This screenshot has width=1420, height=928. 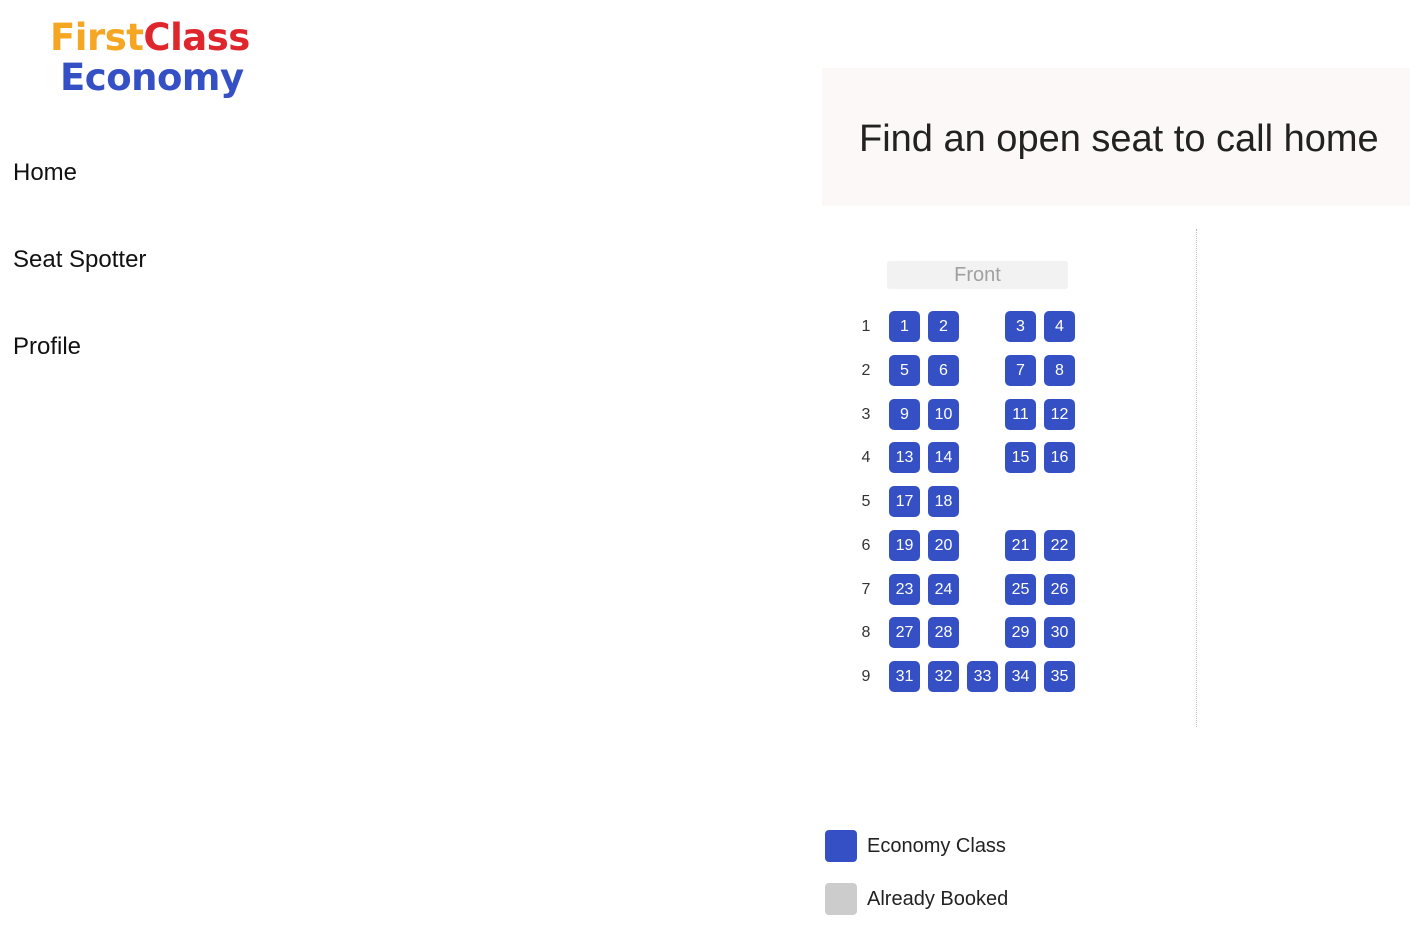 I want to click on seat-button-13: 13, so click(x=904, y=457).